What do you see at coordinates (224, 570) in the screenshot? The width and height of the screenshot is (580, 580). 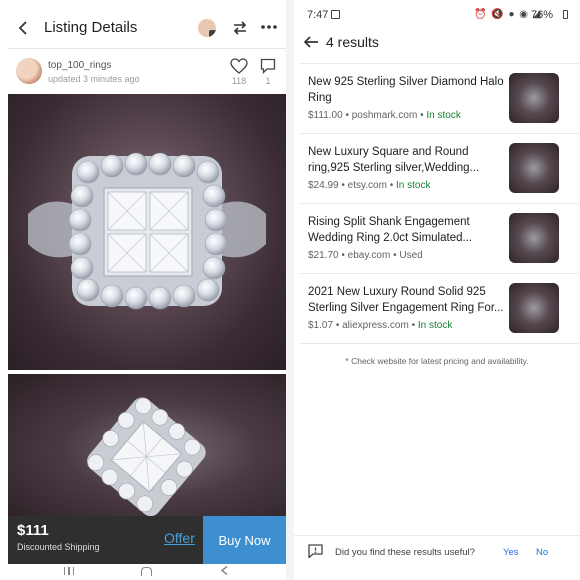 I see `nav-back-icon` at bounding box center [224, 570].